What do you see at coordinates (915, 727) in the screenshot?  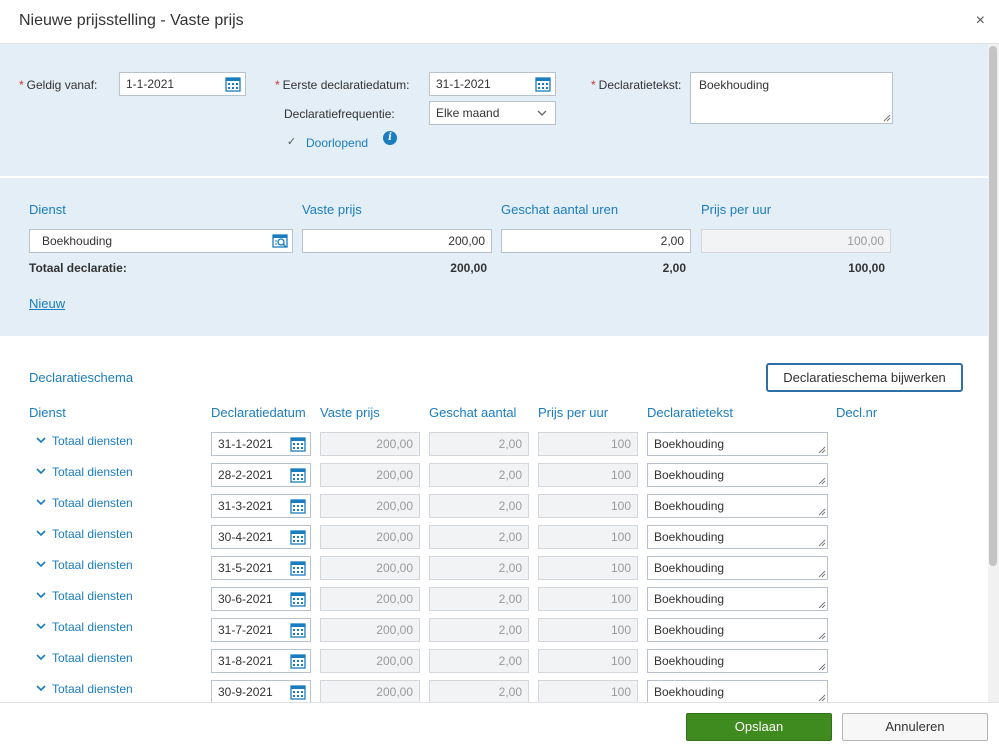 I see `cancel-button: Annuleren` at bounding box center [915, 727].